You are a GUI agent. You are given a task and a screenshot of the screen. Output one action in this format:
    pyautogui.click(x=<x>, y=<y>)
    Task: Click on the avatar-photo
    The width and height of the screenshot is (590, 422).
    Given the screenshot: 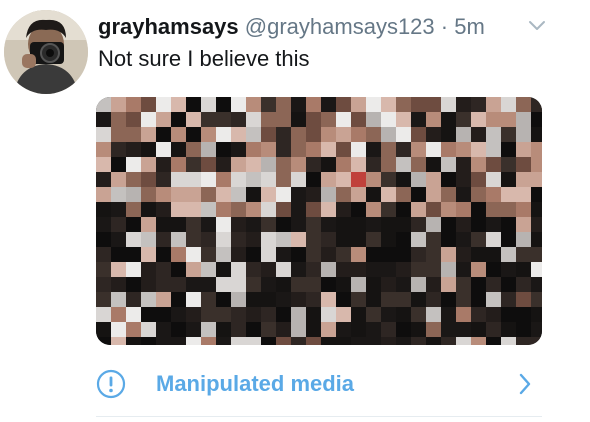 What is the action you would take?
    pyautogui.click(x=46, y=52)
    